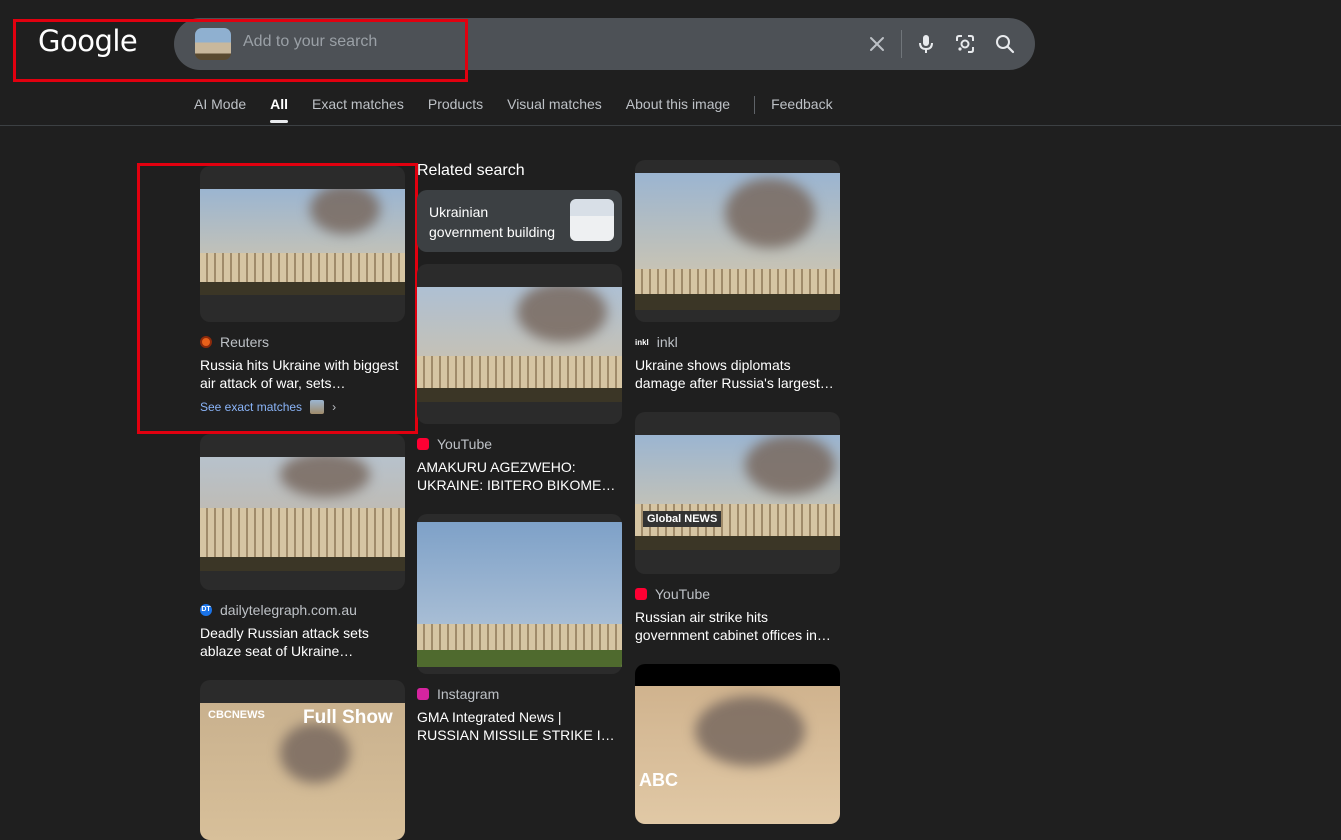 This screenshot has width=1341, height=840. I want to click on tab-products: Products, so click(455, 110).